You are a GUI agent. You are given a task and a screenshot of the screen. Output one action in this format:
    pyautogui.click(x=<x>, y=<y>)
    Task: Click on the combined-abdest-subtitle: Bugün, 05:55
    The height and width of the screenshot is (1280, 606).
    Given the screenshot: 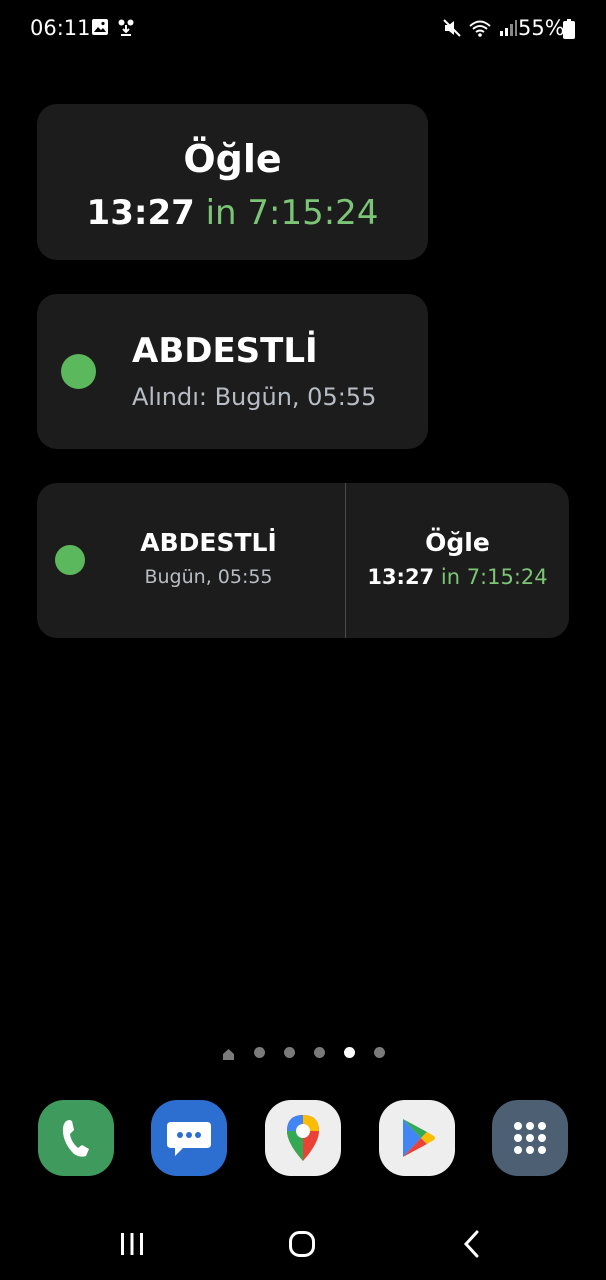 What is the action you would take?
    pyautogui.click(x=208, y=577)
    